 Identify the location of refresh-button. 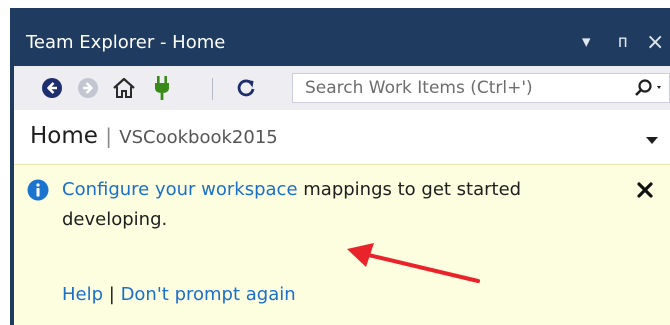
(246, 88).